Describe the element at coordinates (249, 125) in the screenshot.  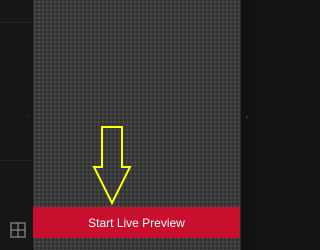
I see `right-sidebar` at that location.